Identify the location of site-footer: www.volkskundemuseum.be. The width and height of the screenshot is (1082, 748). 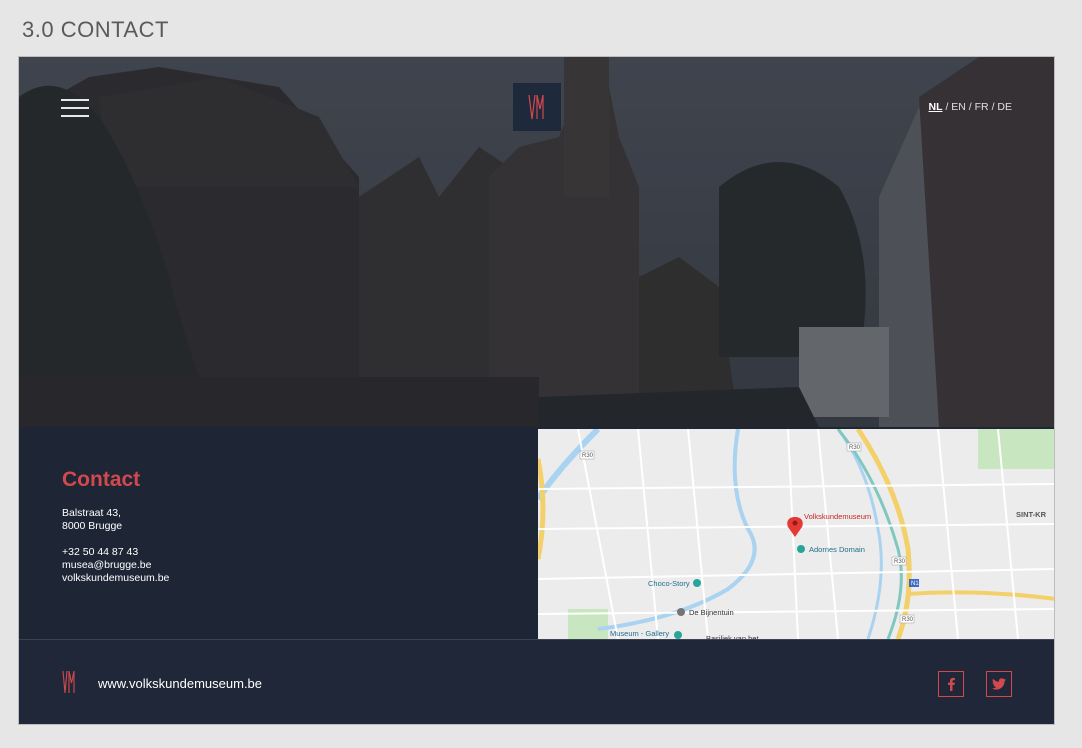
(536, 681).